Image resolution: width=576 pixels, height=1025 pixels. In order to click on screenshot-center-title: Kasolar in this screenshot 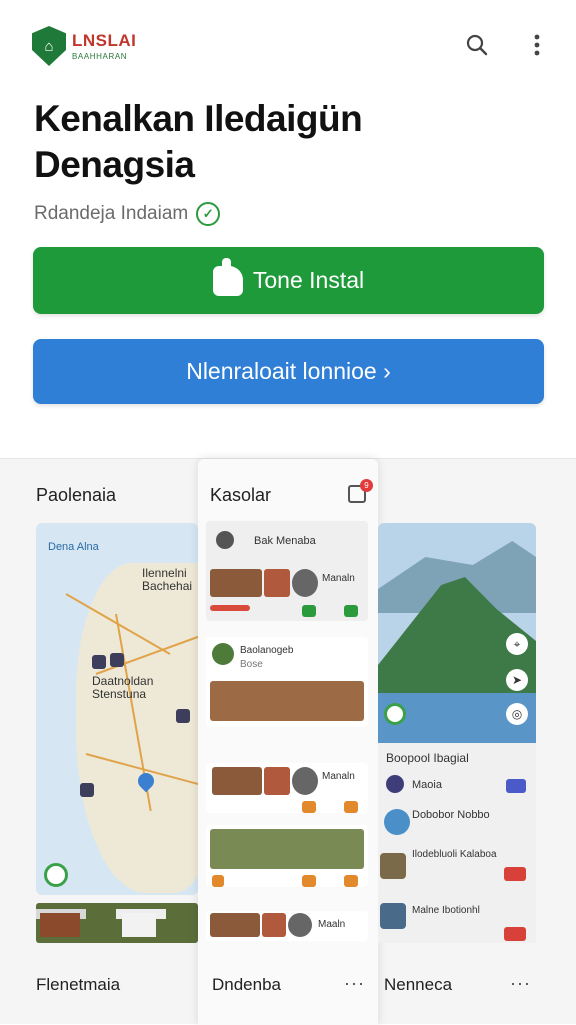, I will do `click(241, 495)`.